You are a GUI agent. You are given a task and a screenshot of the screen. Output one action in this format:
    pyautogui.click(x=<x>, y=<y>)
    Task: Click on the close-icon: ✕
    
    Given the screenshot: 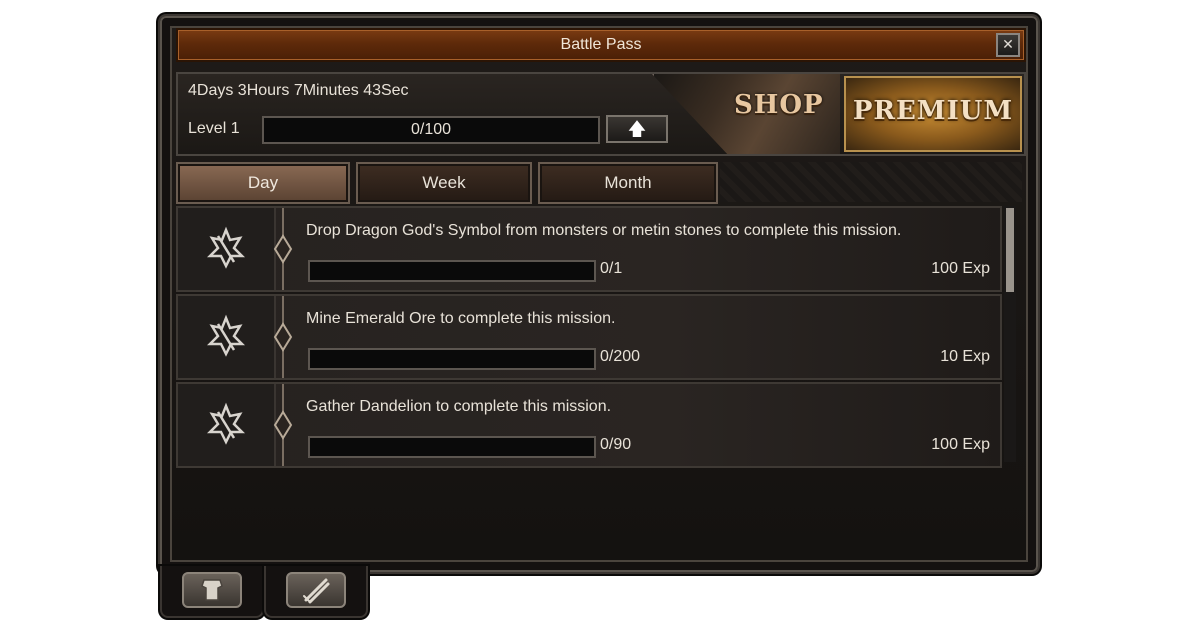 What is the action you would take?
    pyautogui.click(x=1008, y=44)
    